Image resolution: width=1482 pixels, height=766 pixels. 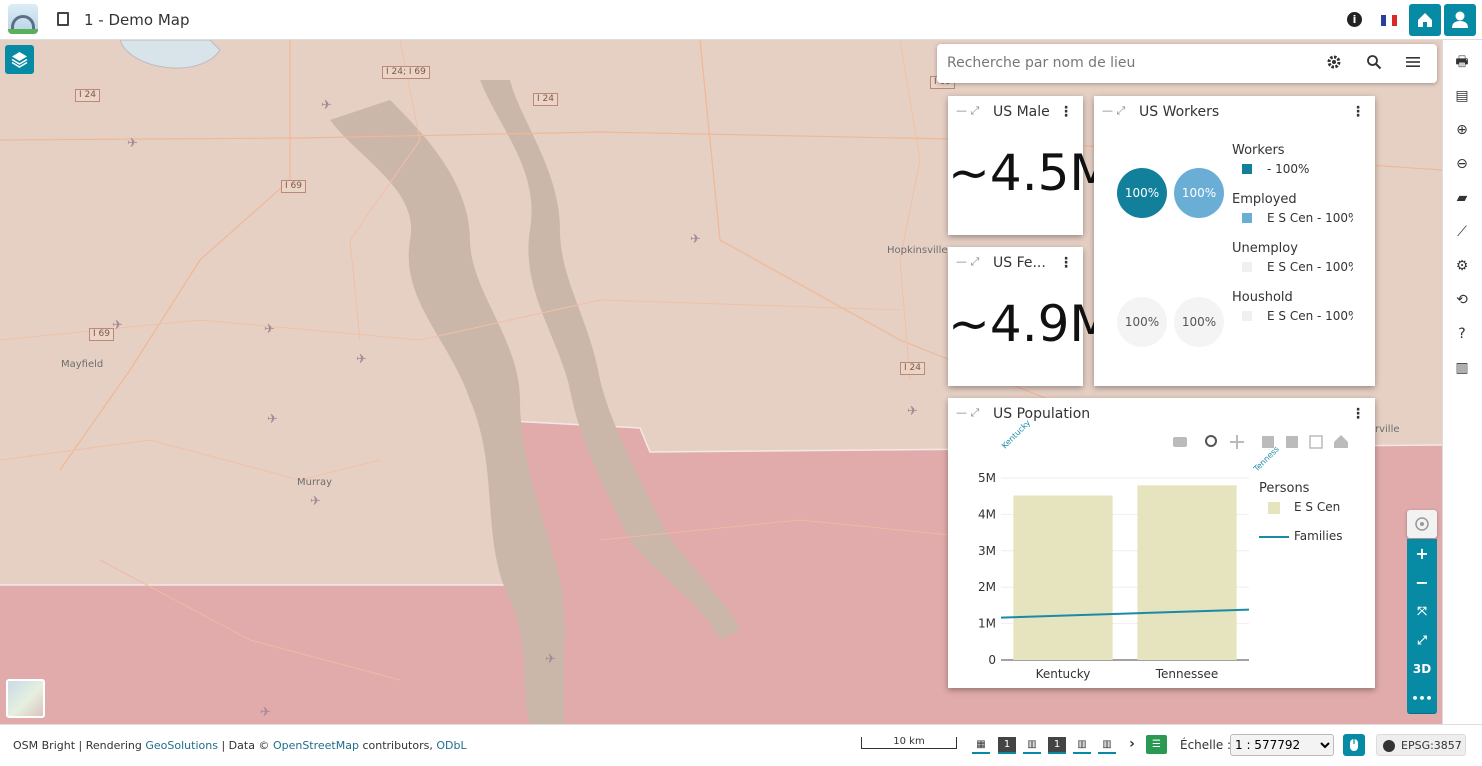 I want to click on burger-menu-button, so click(x=1413, y=64).